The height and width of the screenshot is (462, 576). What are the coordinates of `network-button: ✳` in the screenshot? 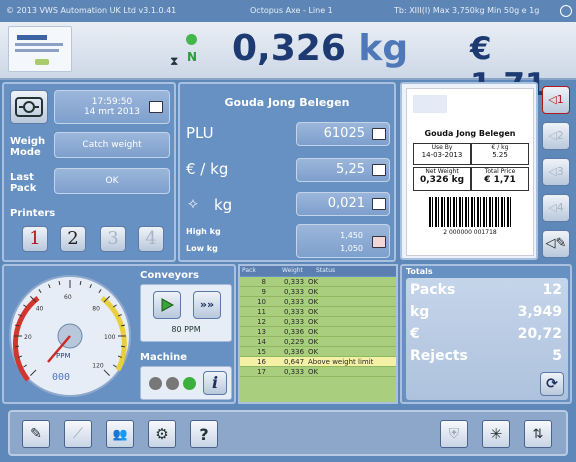 It's located at (496, 434).